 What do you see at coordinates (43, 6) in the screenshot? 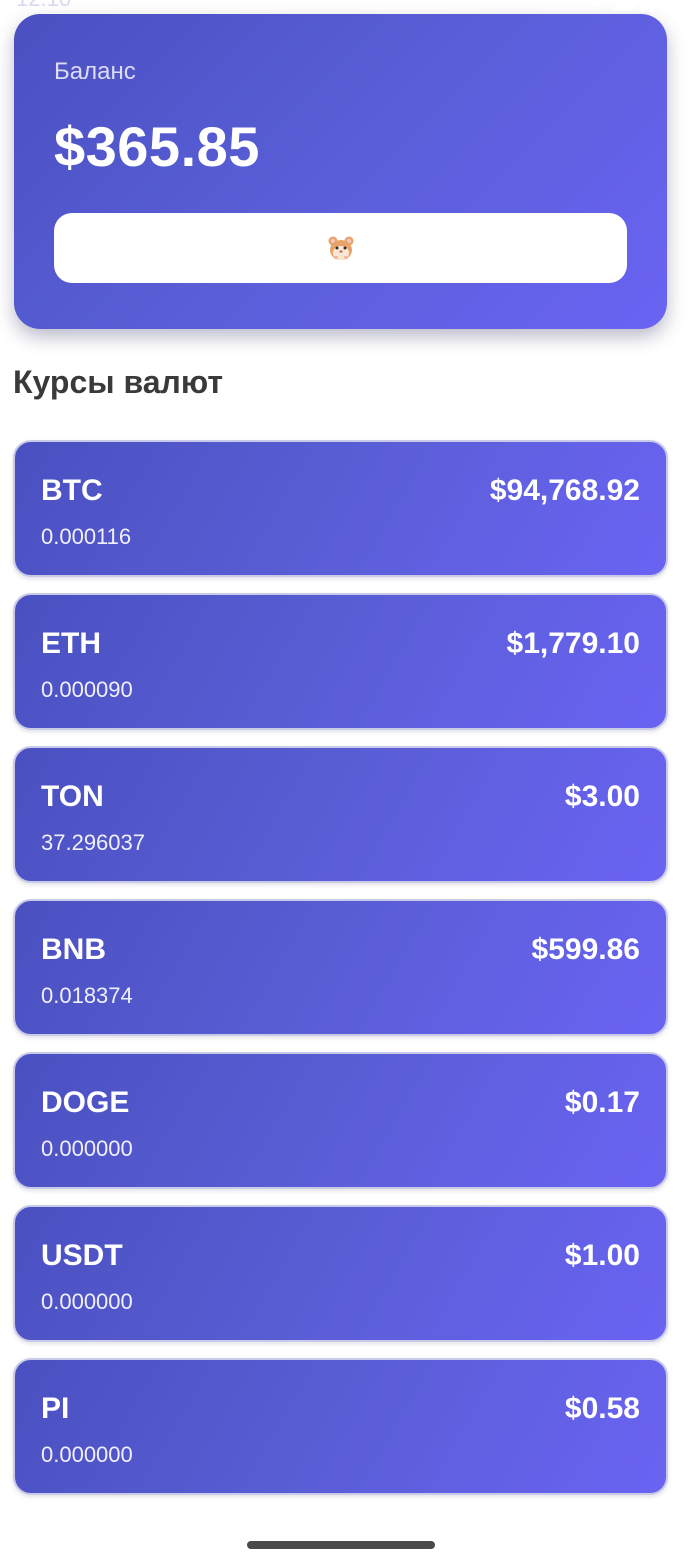
I see `status-time: 12:10` at bounding box center [43, 6].